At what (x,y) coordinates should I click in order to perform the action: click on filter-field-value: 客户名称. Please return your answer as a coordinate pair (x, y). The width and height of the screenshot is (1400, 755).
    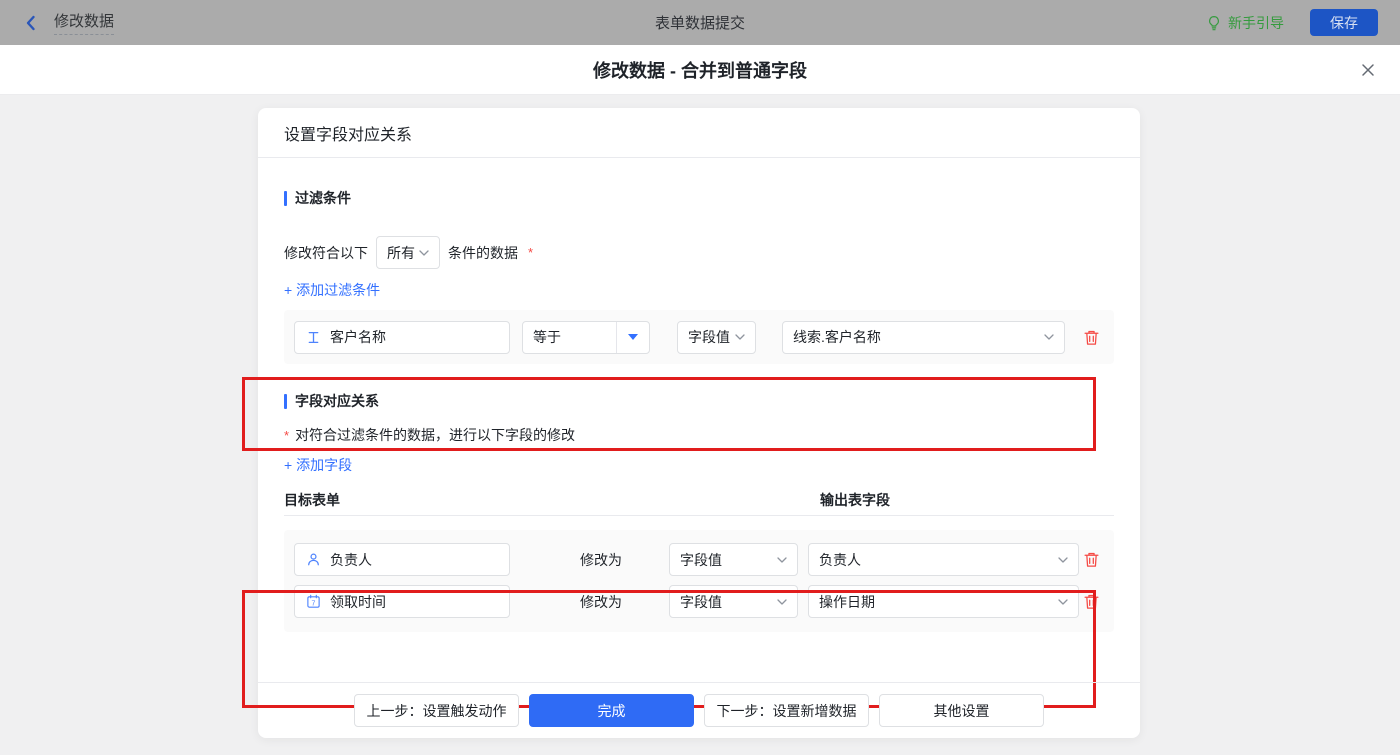
    Looking at the image, I should click on (358, 337).